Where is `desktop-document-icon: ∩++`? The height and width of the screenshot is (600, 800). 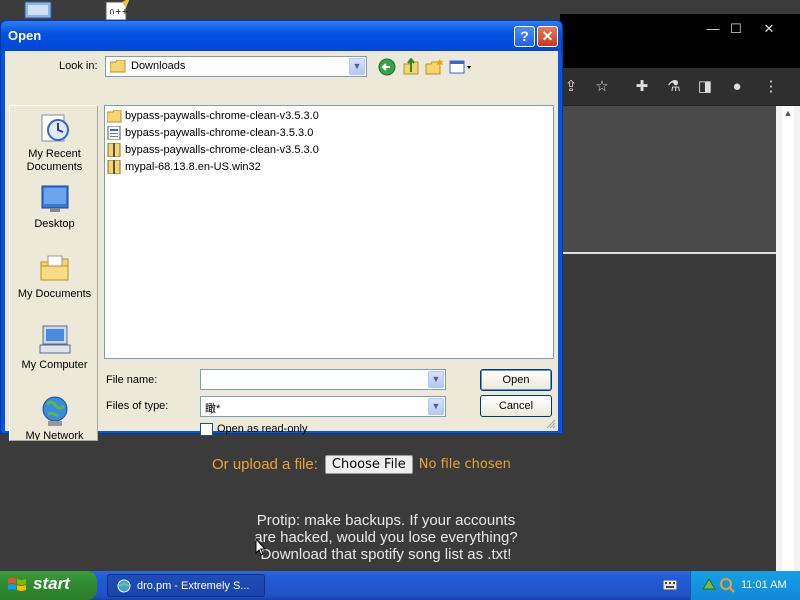 desktop-document-icon: ∩++ is located at coordinates (119, 10).